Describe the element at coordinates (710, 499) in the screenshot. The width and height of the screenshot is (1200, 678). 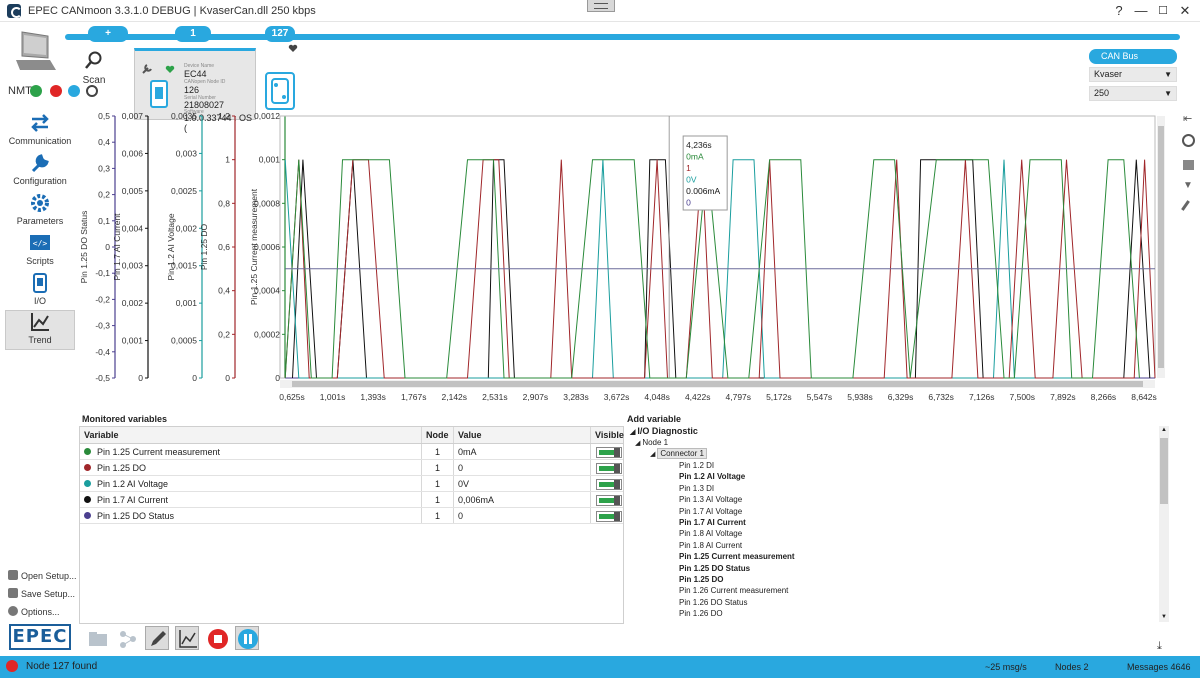
I see `tree-item: Pin 1.3 AI Voltage` at that location.